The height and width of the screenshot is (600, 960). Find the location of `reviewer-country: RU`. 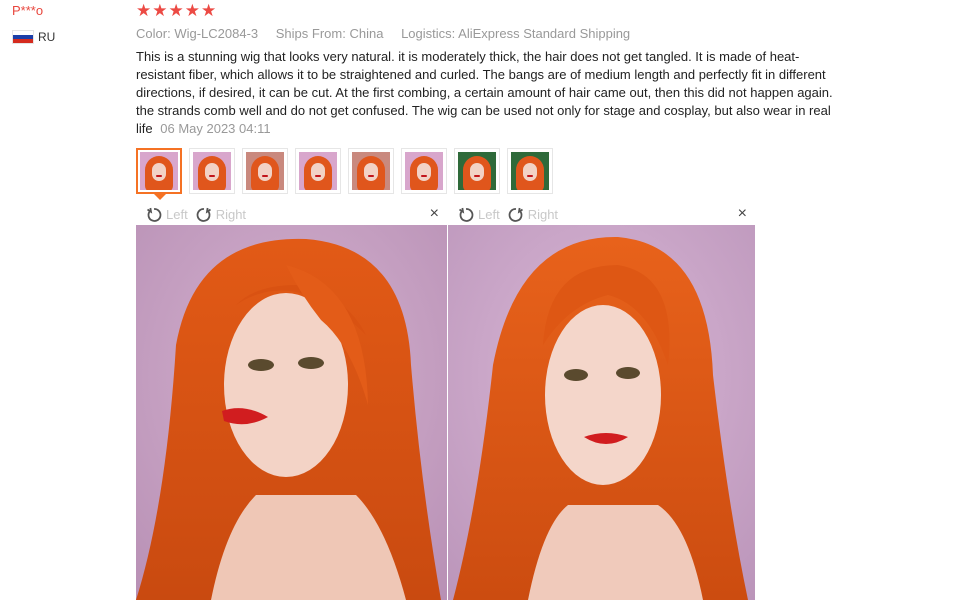

reviewer-country: RU is located at coordinates (33, 37).